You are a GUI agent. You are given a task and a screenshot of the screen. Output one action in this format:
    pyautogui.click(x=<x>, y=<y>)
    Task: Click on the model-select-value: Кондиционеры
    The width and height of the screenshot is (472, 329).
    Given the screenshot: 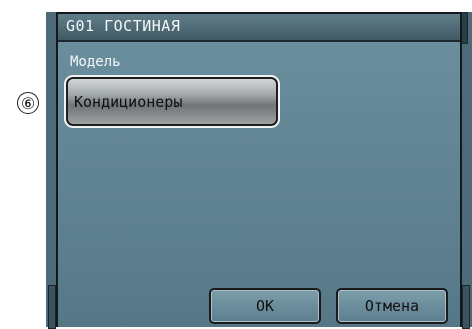 What is the action you would take?
    pyautogui.click(x=128, y=102)
    